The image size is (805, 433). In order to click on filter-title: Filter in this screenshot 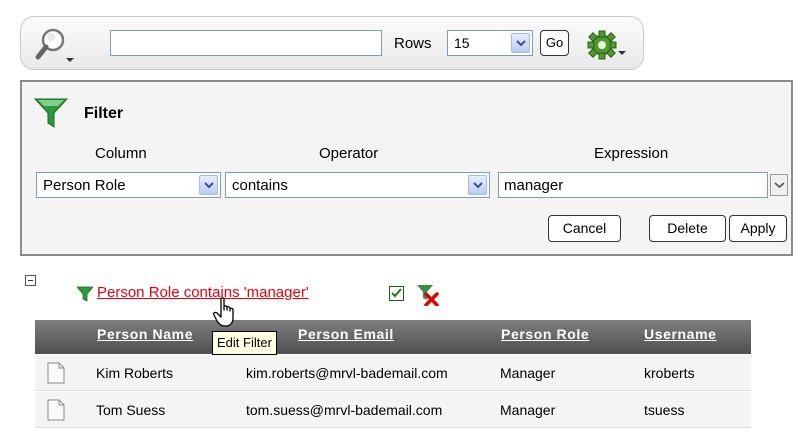, I will do `click(104, 113)`.